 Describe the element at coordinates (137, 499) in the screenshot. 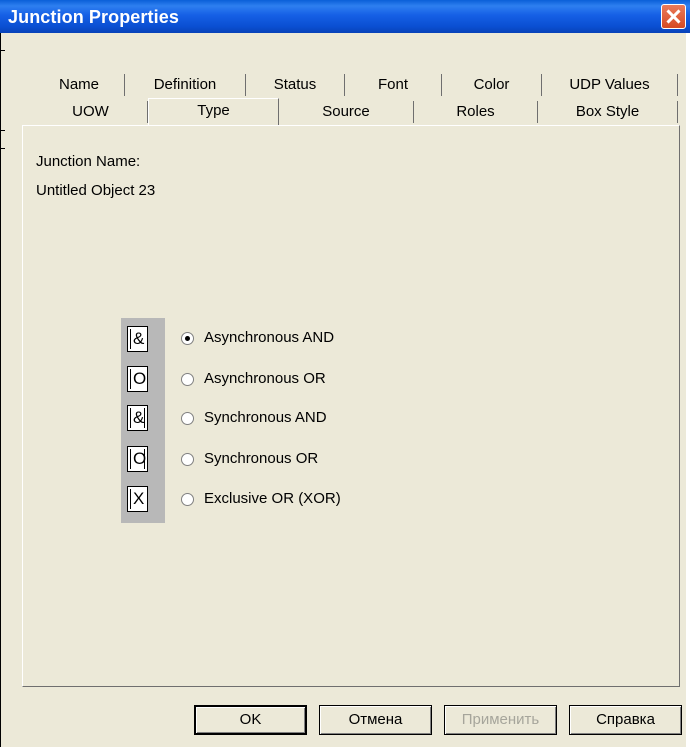

I see `xor-icon: X` at that location.